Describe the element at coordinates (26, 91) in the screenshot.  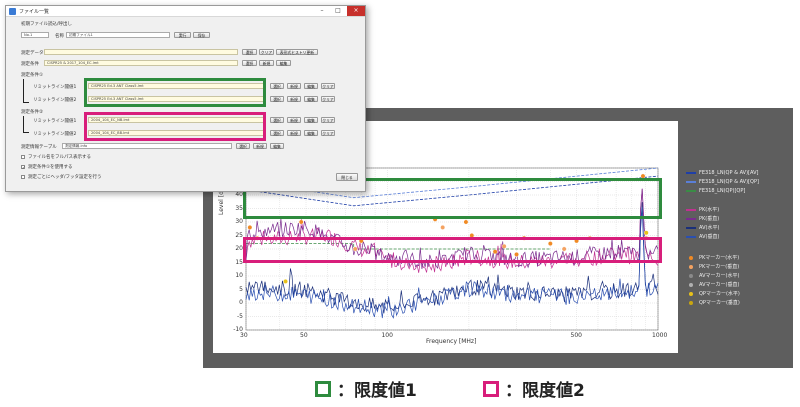
I see `section1-bracket` at that location.